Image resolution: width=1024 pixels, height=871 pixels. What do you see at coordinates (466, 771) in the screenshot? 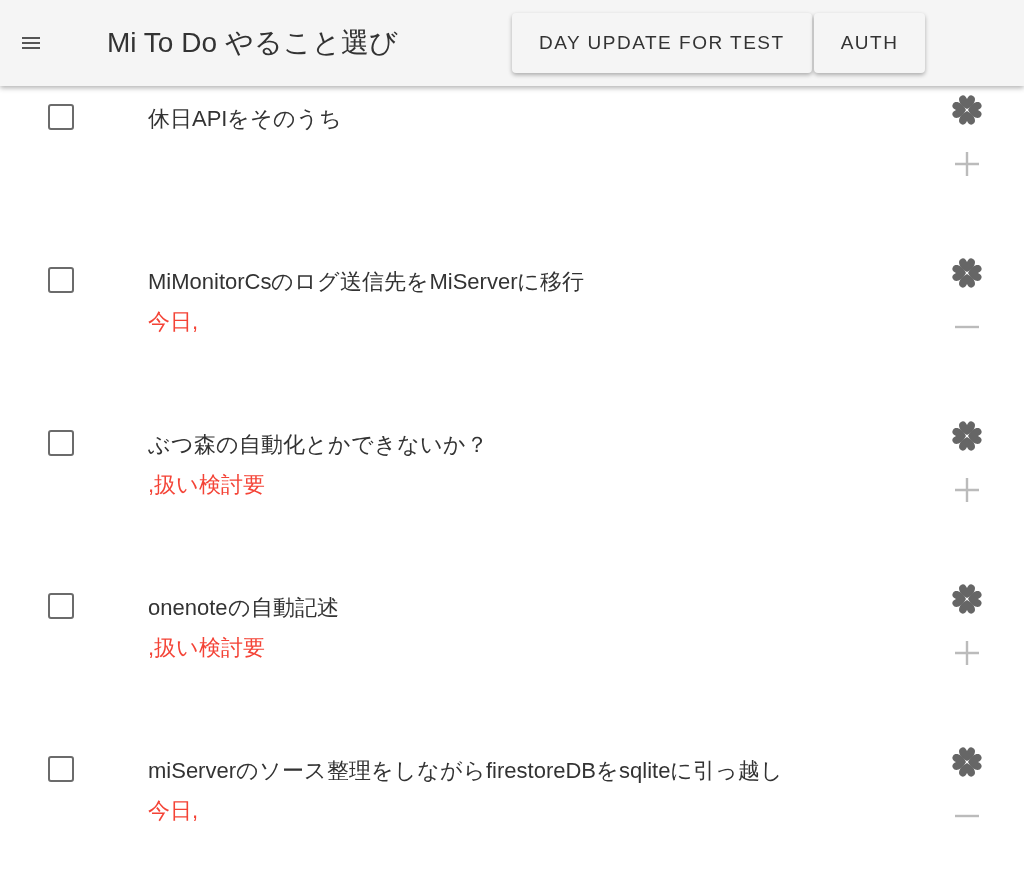
I see `task-title: miServerのソース整理をしながらfirestoreDBをsqliteに引っ越し` at bounding box center [466, 771].